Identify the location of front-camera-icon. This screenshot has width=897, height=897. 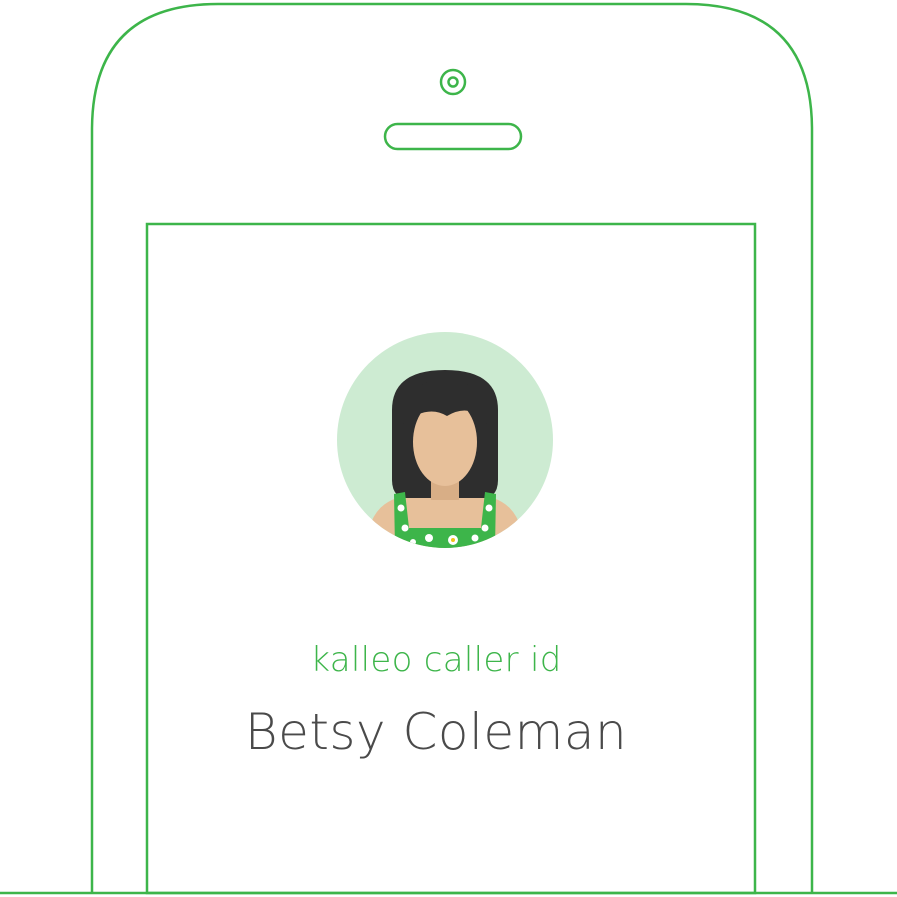
(453, 82).